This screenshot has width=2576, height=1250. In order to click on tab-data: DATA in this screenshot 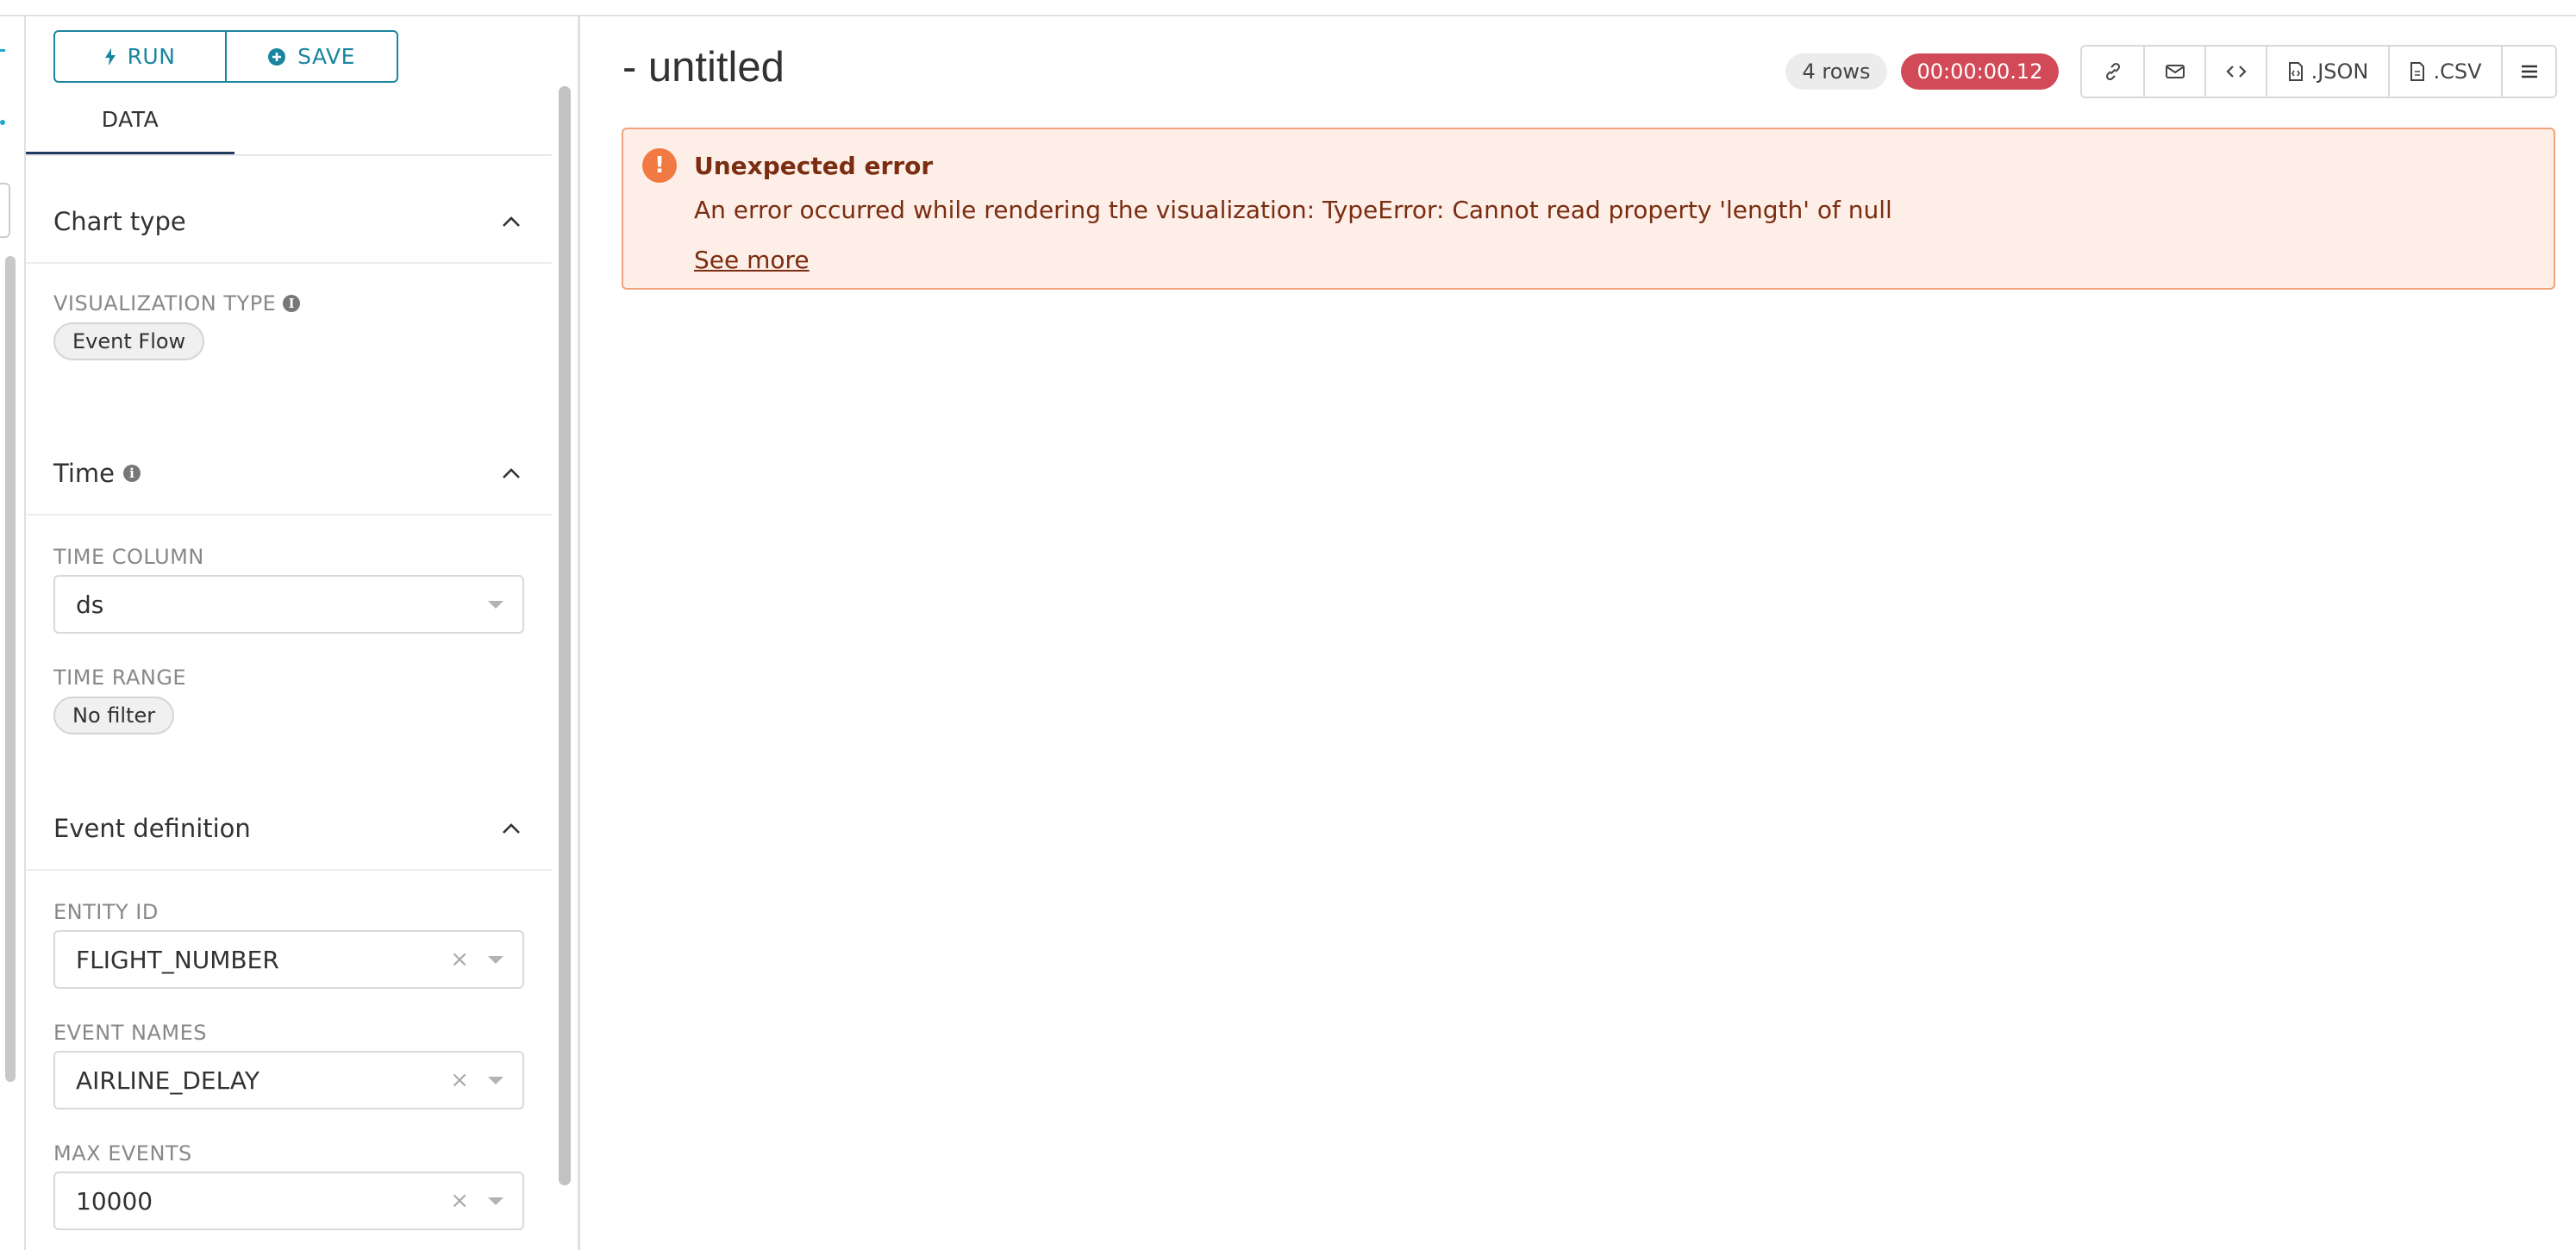, I will do `click(130, 120)`.